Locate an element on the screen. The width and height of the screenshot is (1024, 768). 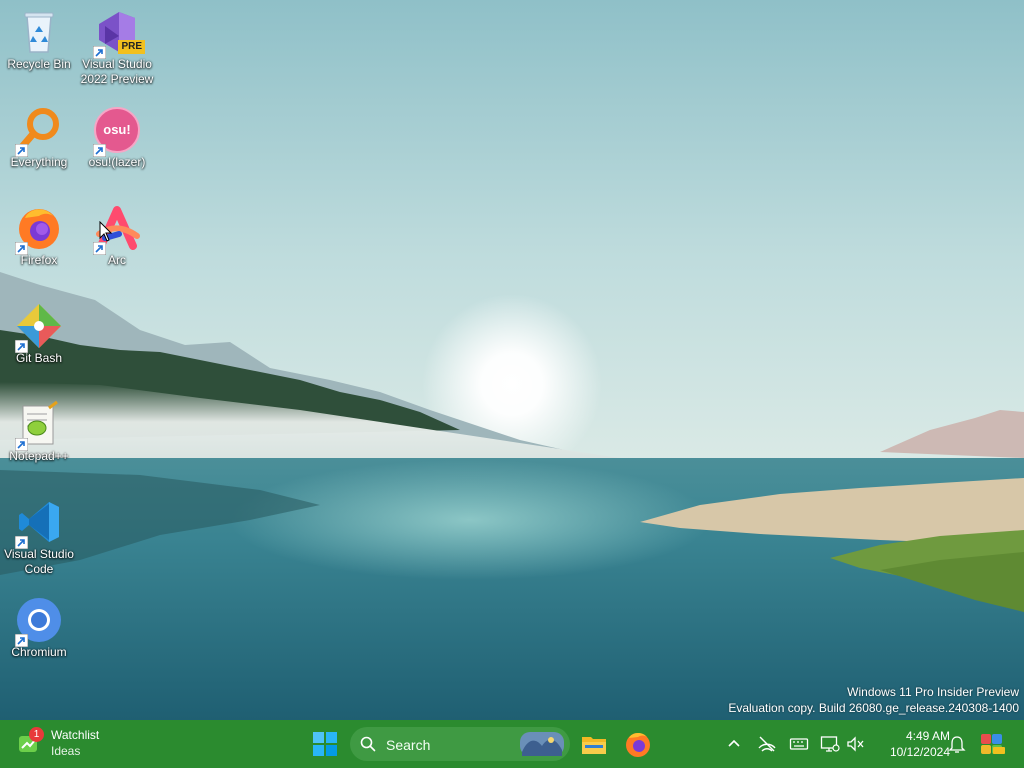
desktop-icon-everything: Everything is located at coordinates (39, 138).